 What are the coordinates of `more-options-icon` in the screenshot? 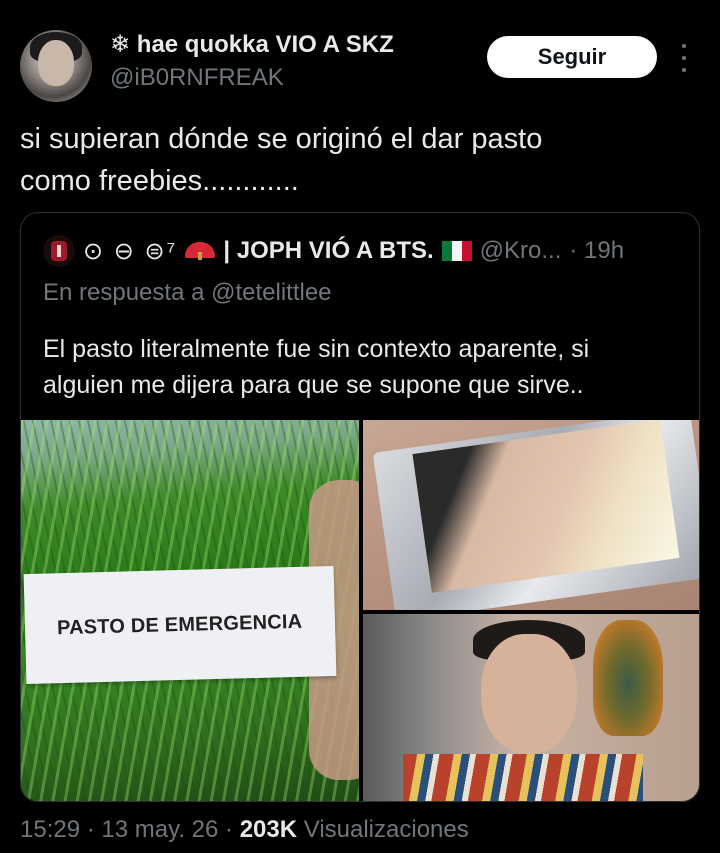 It's located at (684, 58).